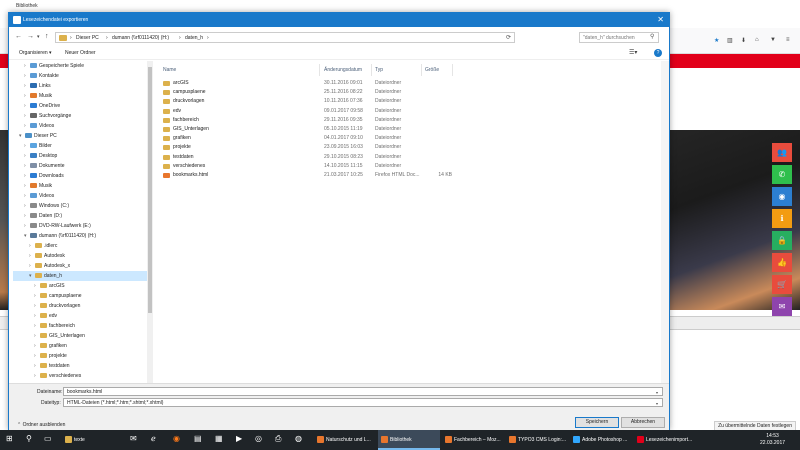 The width and height of the screenshot is (800, 450). I want to click on download-icon: ⬇, so click(743, 40).